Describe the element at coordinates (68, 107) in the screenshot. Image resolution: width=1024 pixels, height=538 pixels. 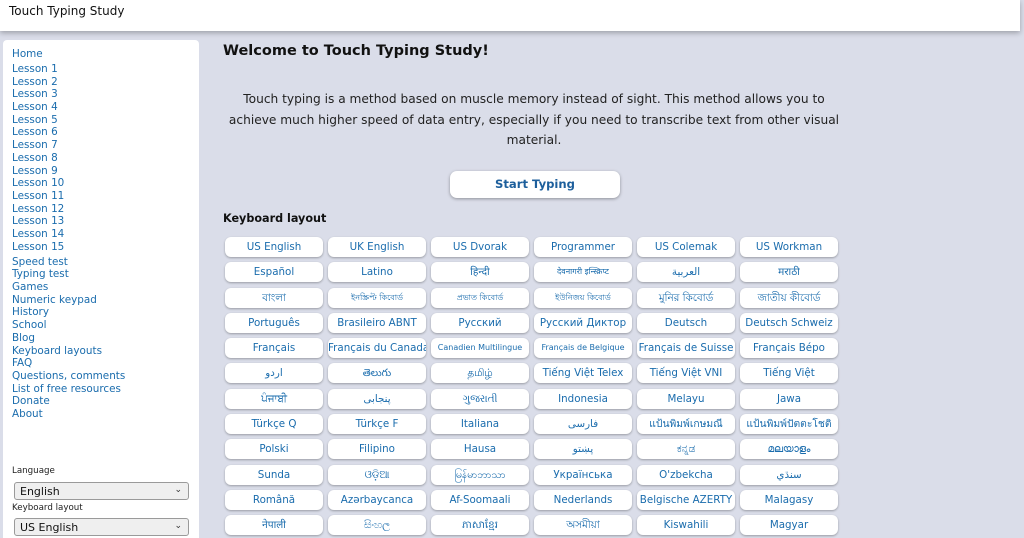
I see `sidebar-link: Lesson 4` at that location.